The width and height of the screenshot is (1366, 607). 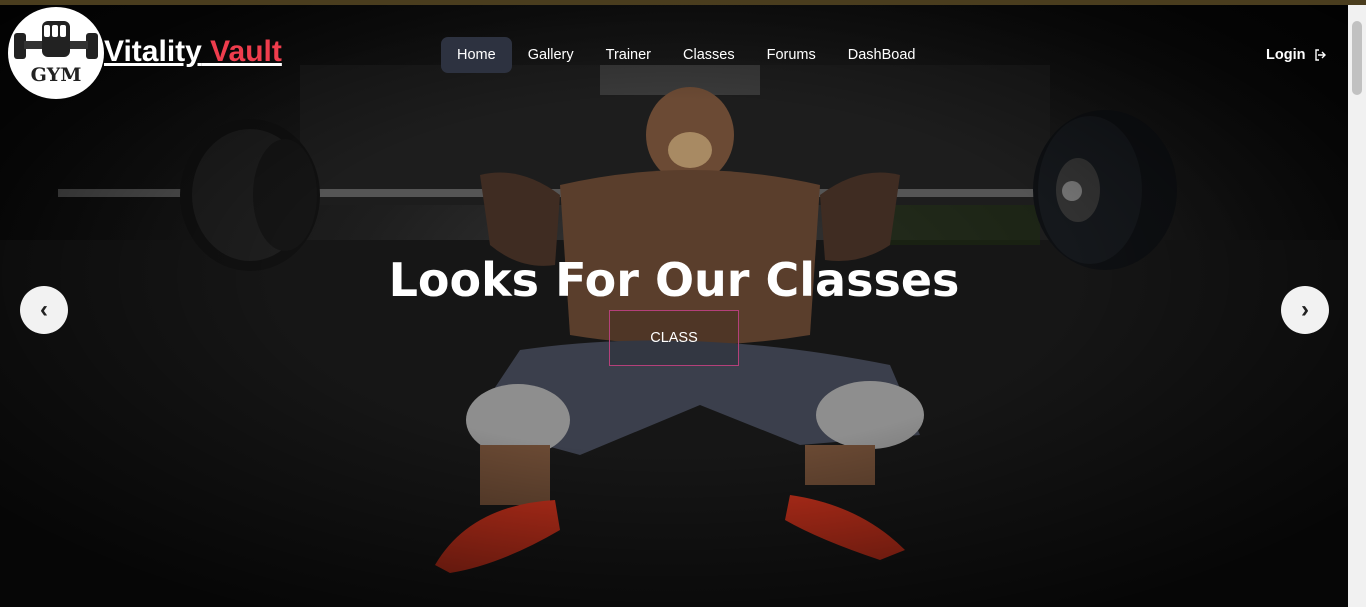 I want to click on class-button: CLASS, so click(x=674, y=338).